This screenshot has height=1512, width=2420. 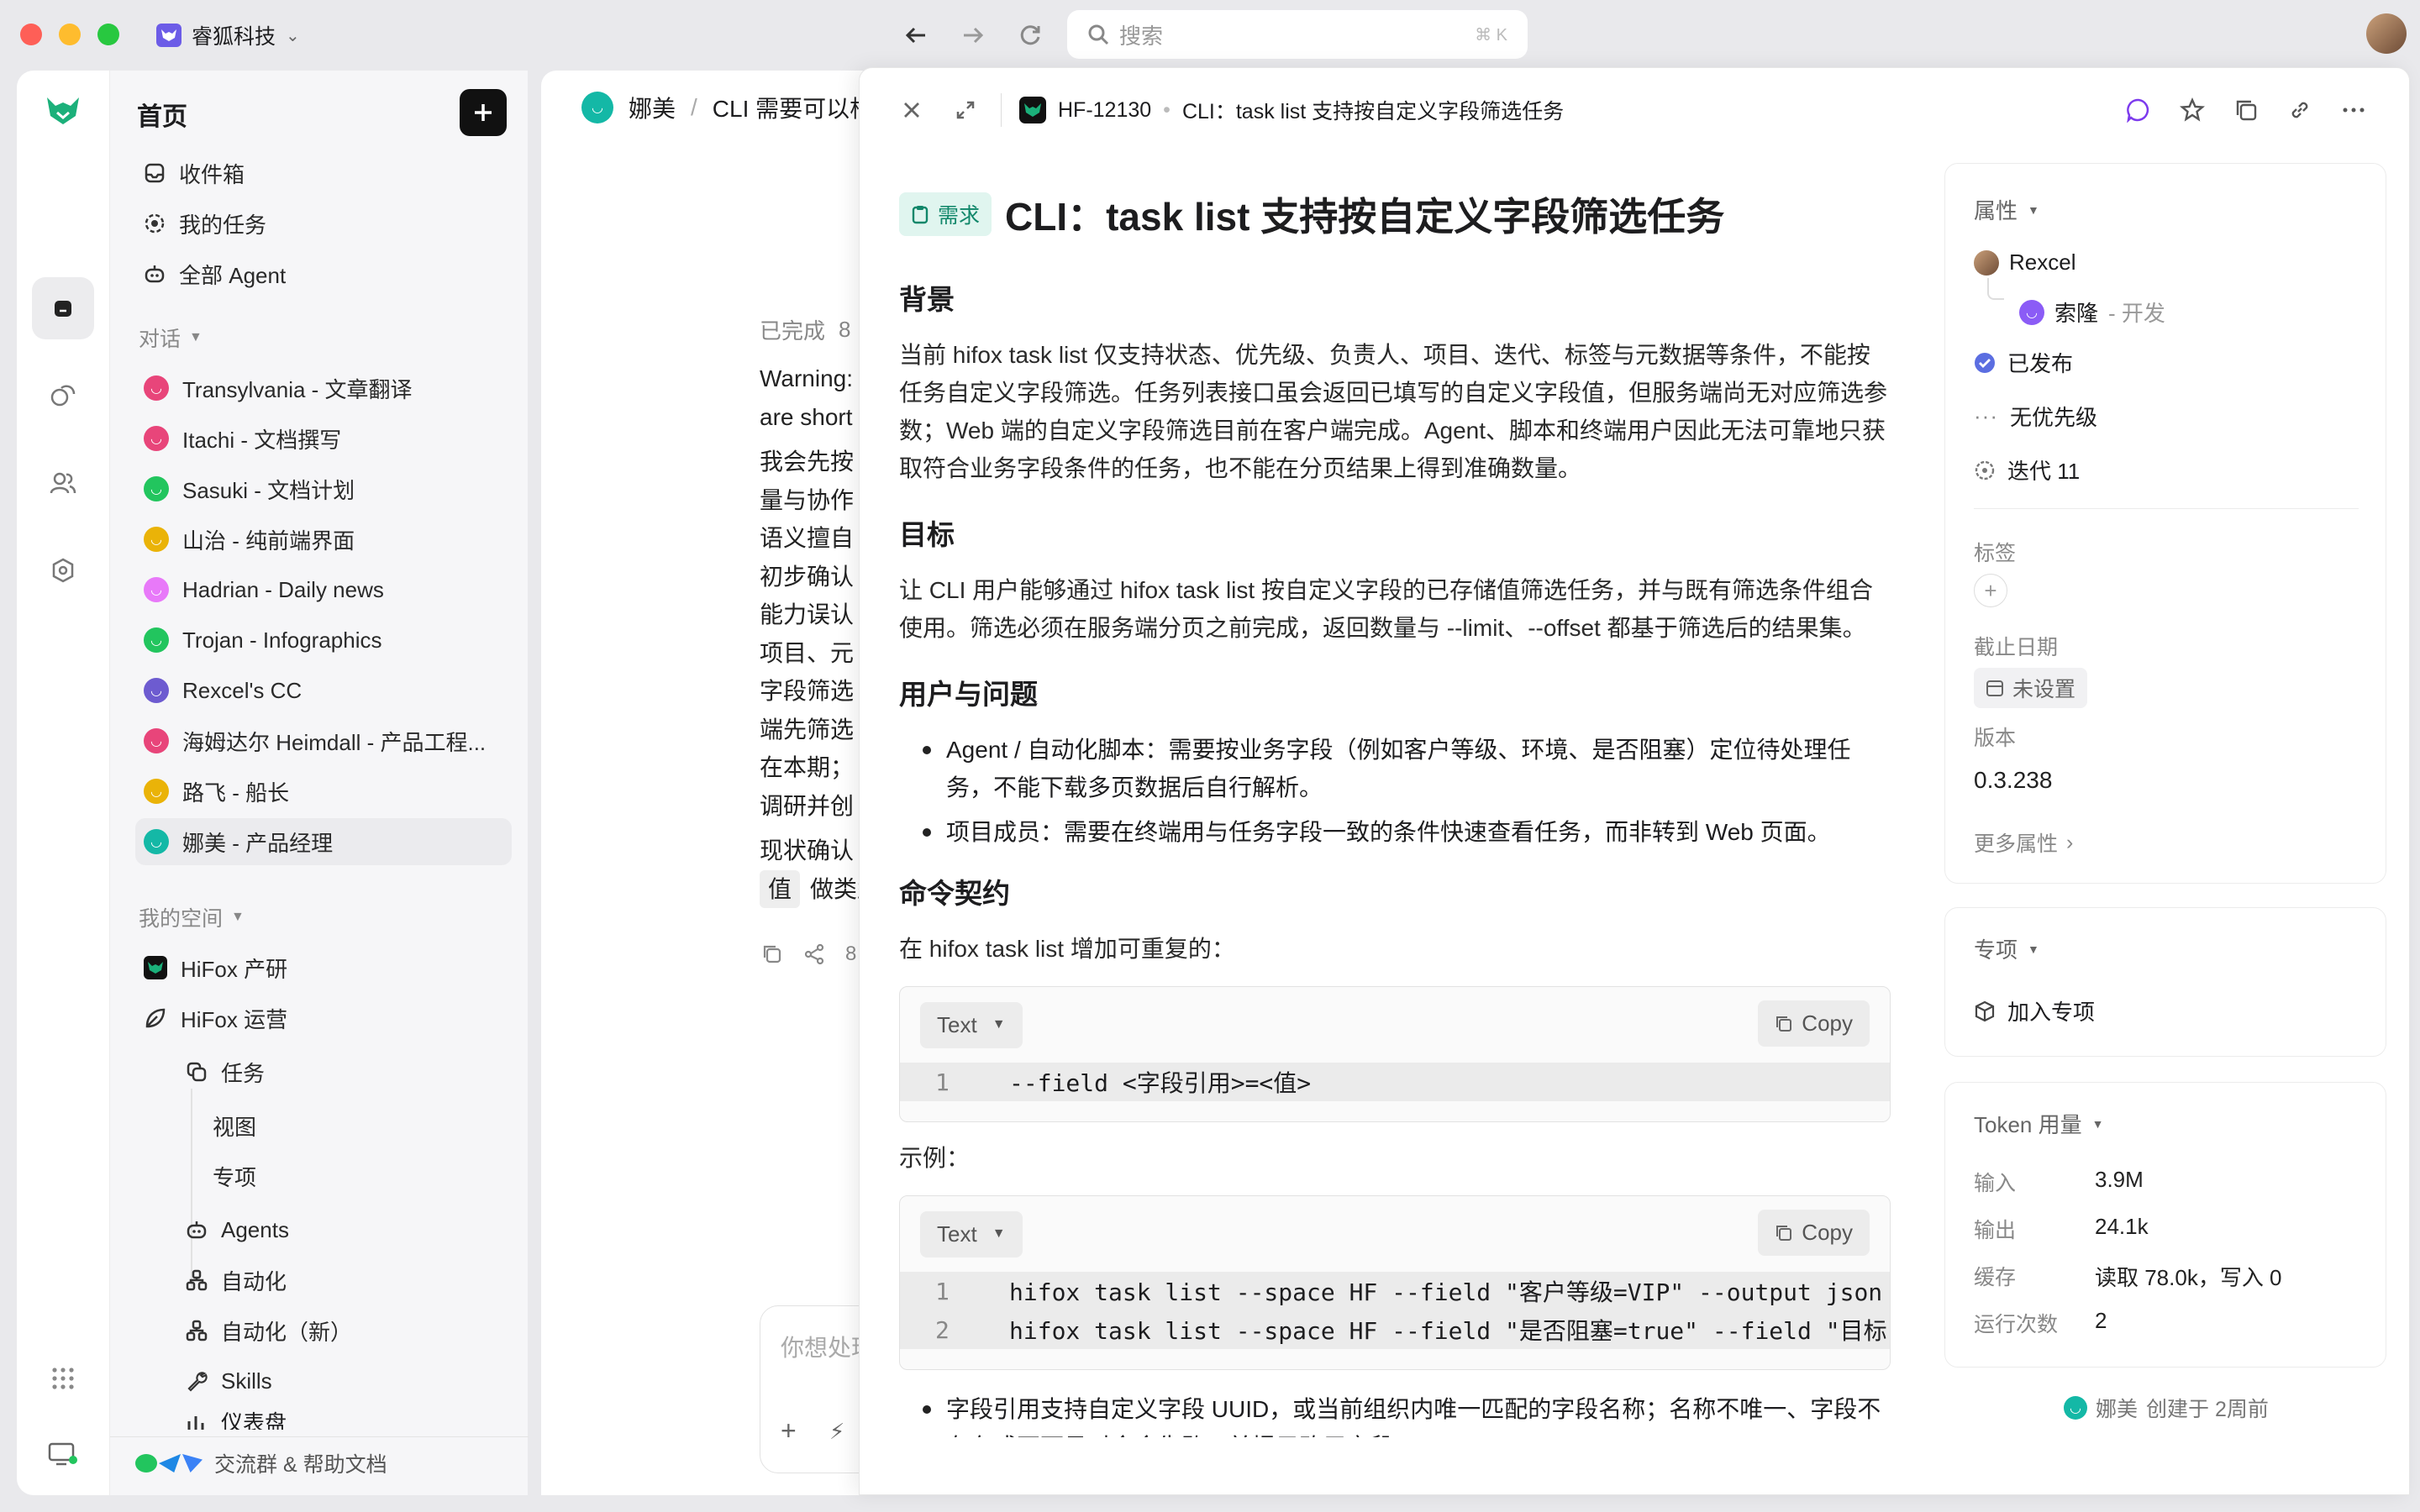 I want to click on line-number: 1, so click(x=942, y=1082).